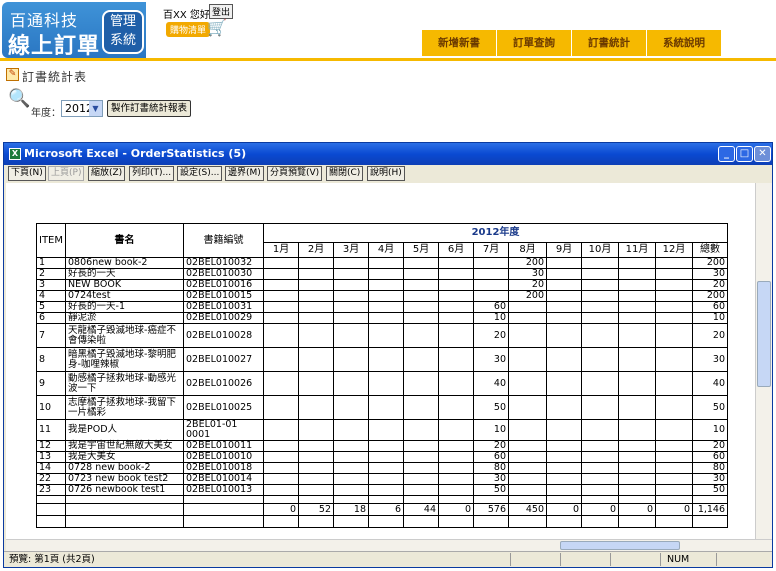 This screenshot has width=776, height=571. Describe the element at coordinates (66, 173) in the screenshot. I see `prev-page-button: 上頁(P)` at that location.